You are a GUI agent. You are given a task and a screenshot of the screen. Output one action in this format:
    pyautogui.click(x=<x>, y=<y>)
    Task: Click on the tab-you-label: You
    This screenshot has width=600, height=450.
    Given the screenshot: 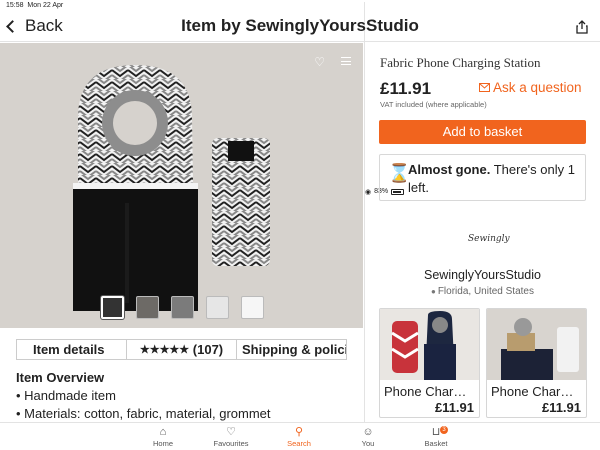 What is the action you would take?
    pyautogui.click(x=368, y=443)
    